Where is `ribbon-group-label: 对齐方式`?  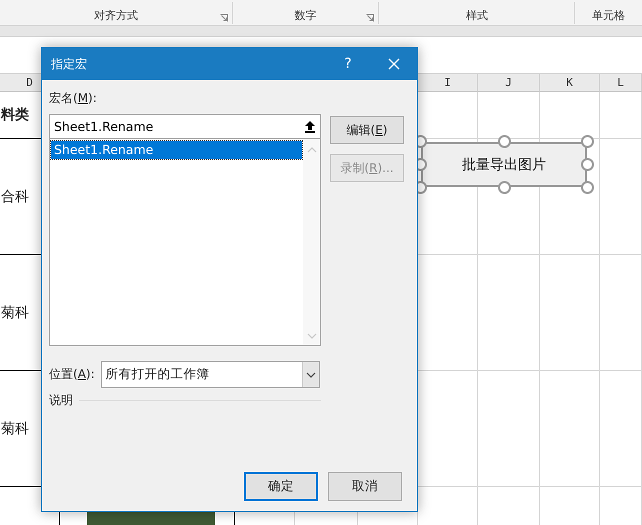 ribbon-group-label: 对齐方式 is located at coordinates (116, 15).